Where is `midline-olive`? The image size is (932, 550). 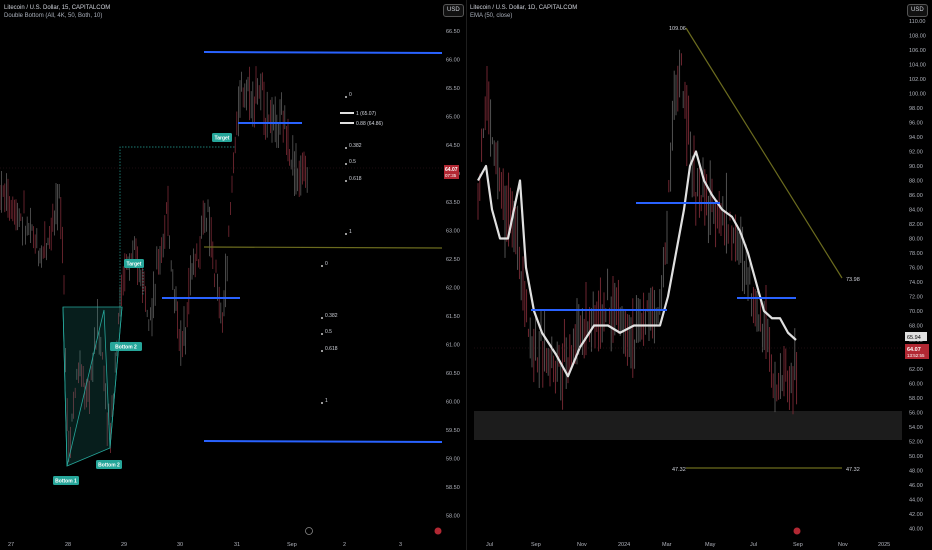 midline-olive is located at coordinates (323, 247).